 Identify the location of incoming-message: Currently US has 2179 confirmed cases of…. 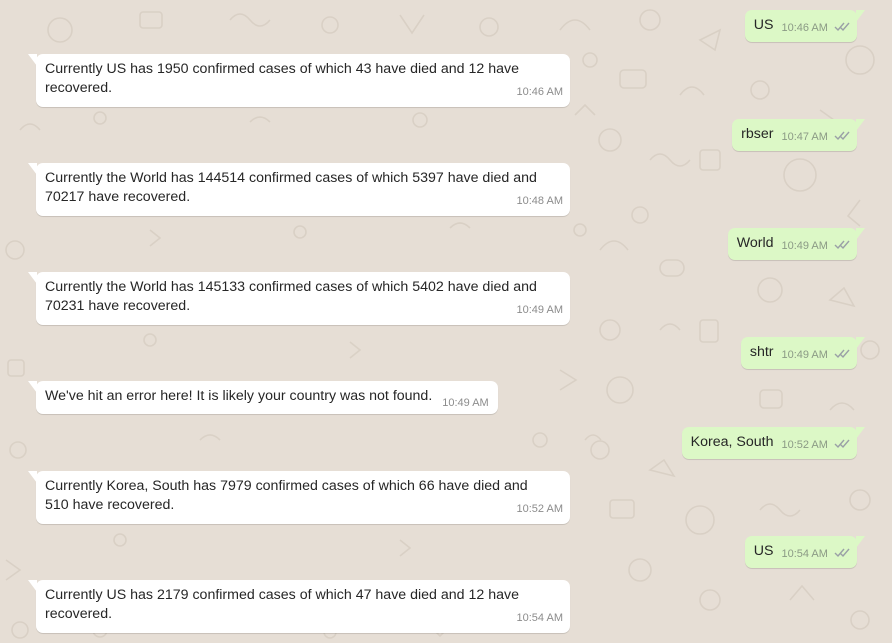
(299, 606).